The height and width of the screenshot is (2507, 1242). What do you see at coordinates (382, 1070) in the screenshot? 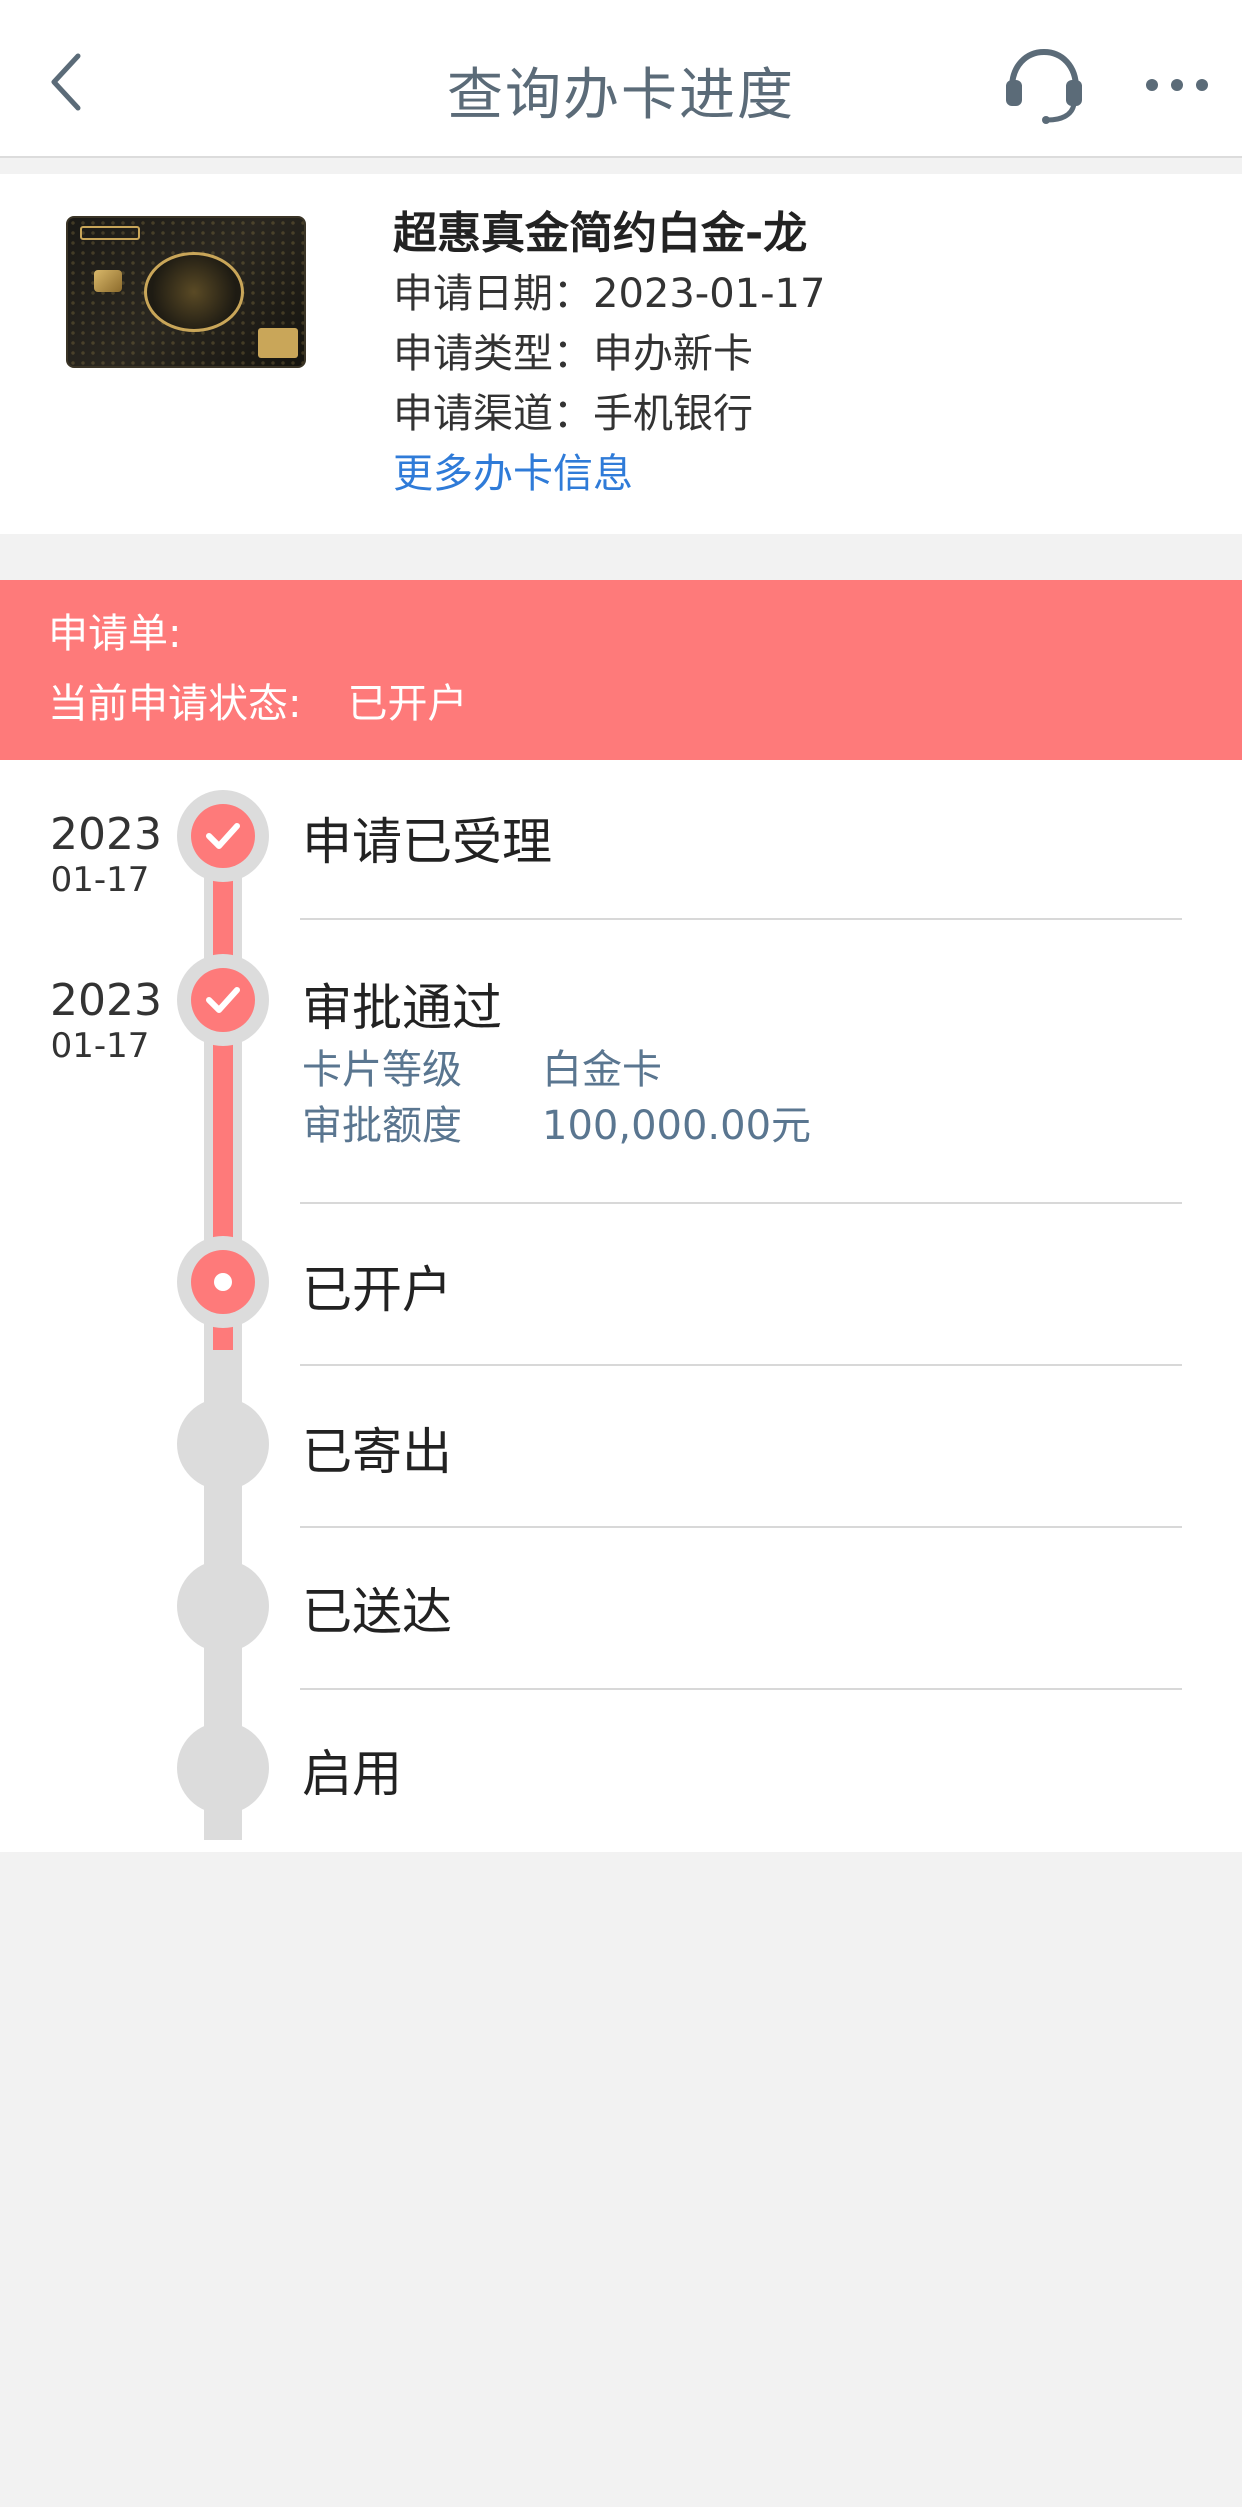
I see `detail-key: 卡片等级` at bounding box center [382, 1070].